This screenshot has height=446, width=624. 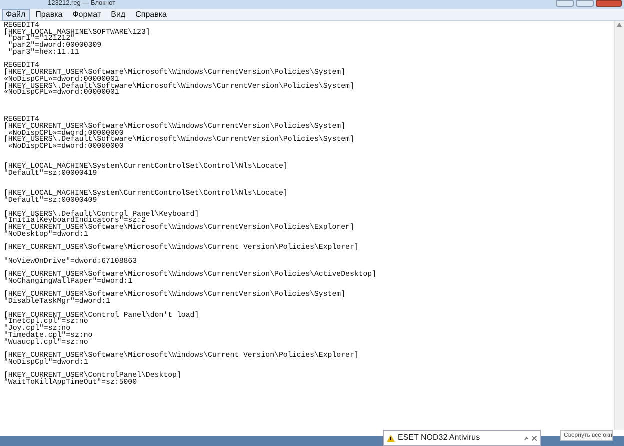 What do you see at coordinates (87, 14) in the screenshot?
I see `menu-item: Формат` at bounding box center [87, 14].